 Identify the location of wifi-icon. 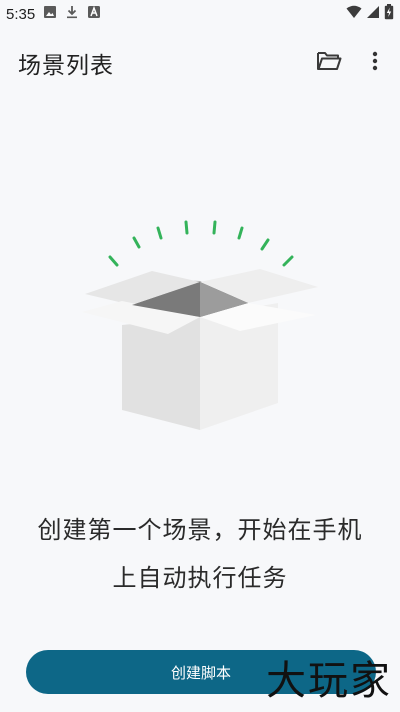
(354, 14).